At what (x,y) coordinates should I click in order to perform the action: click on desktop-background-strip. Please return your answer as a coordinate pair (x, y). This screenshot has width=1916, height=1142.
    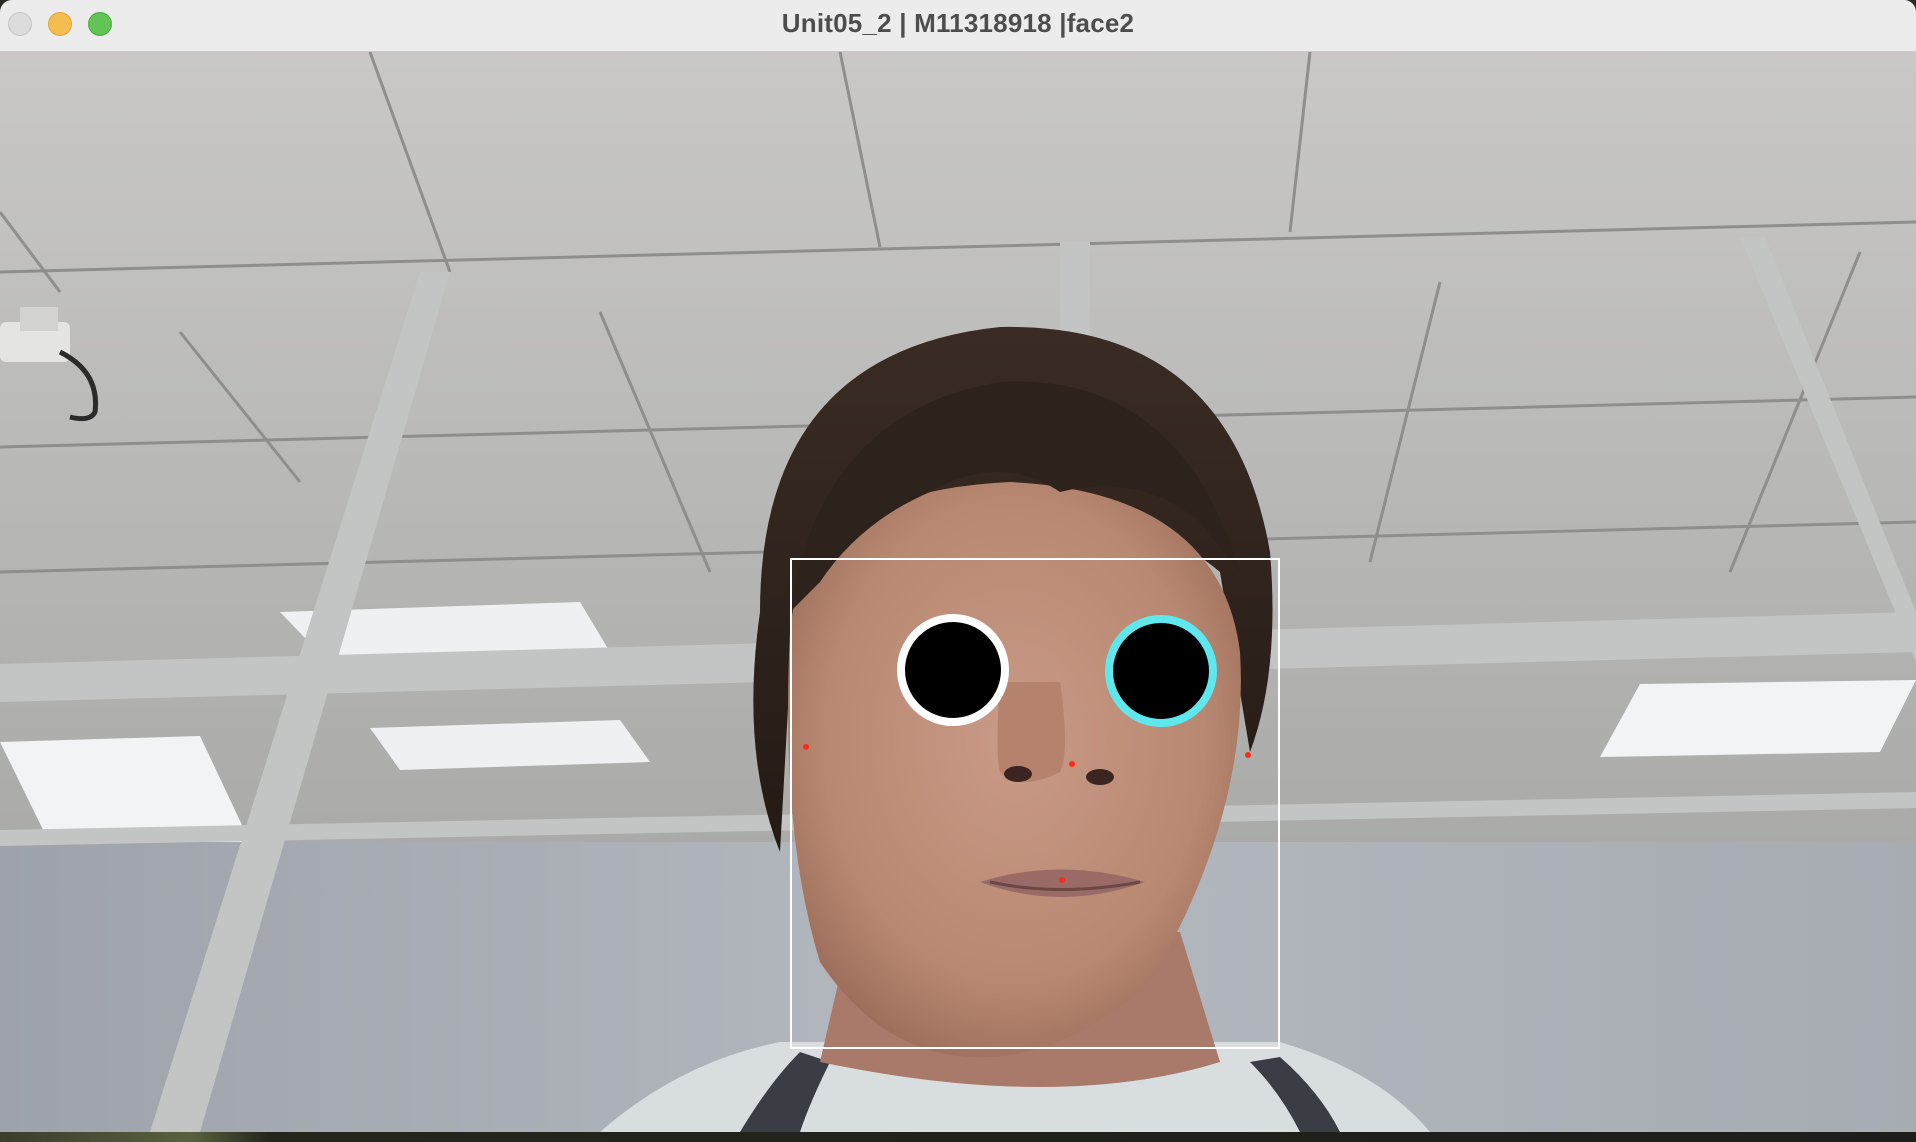
    Looking at the image, I should click on (958, 1137).